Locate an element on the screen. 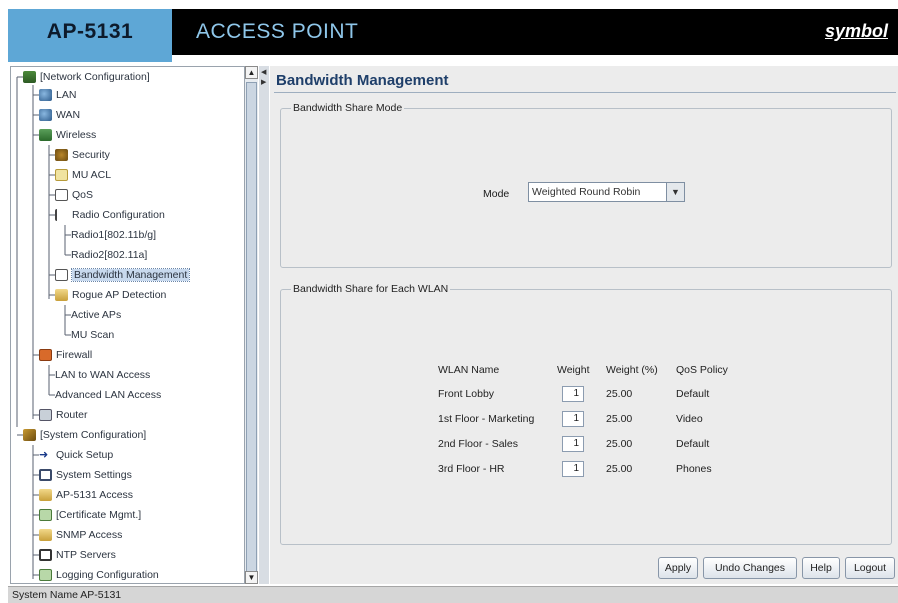  help-button: Help is located at coordinates (821, 568).